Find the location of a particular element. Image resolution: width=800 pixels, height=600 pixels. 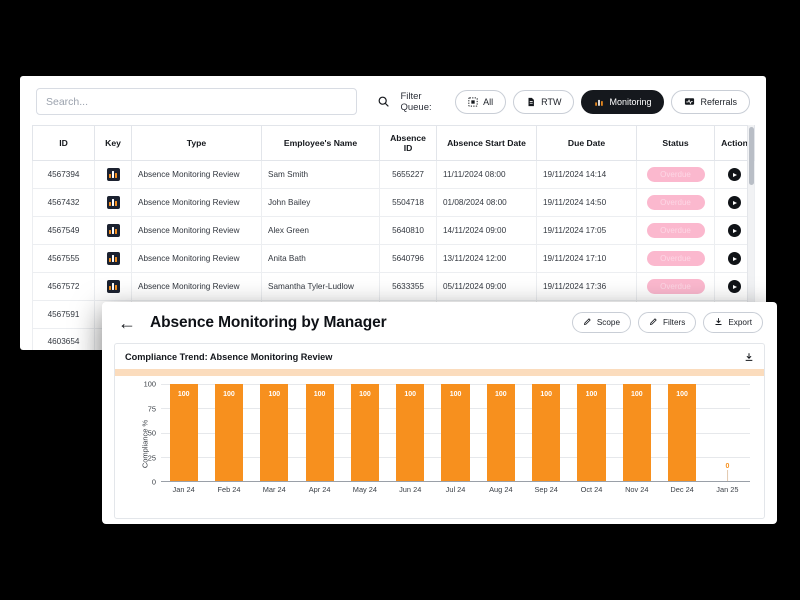

cell-type: Absence Monitoring Review is located at coordinates (196, 174).